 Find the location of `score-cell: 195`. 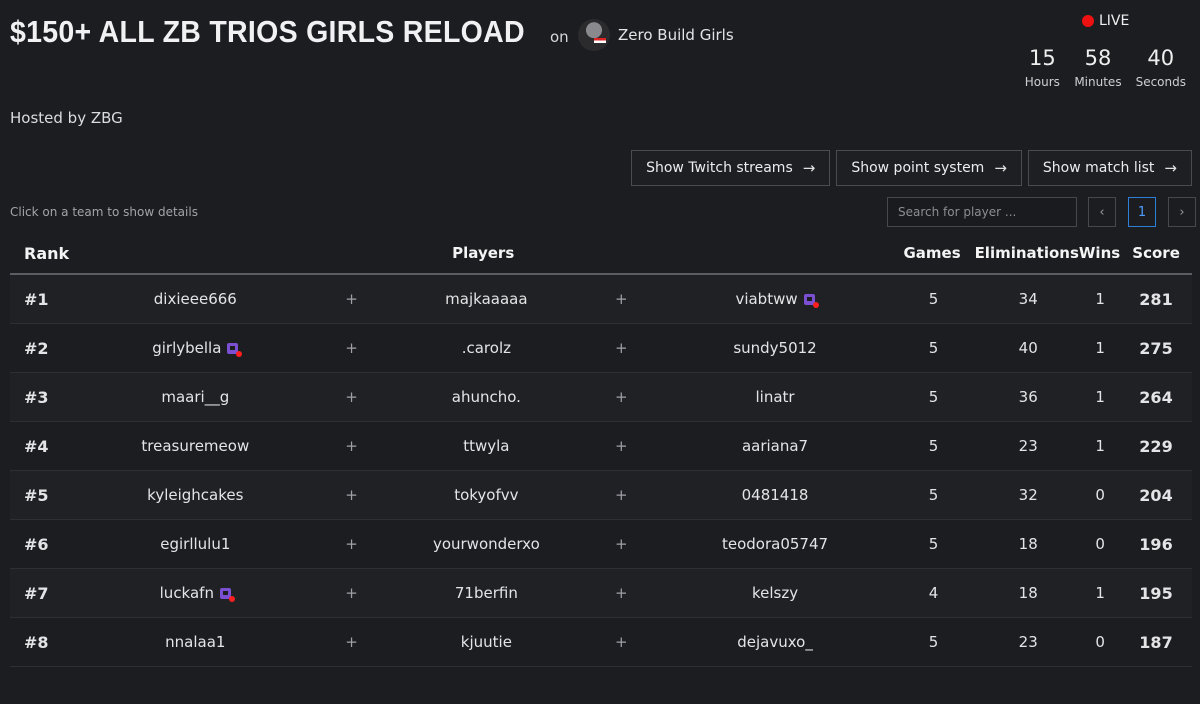

score-cell: 195 is located at coordinates (1156, 593).